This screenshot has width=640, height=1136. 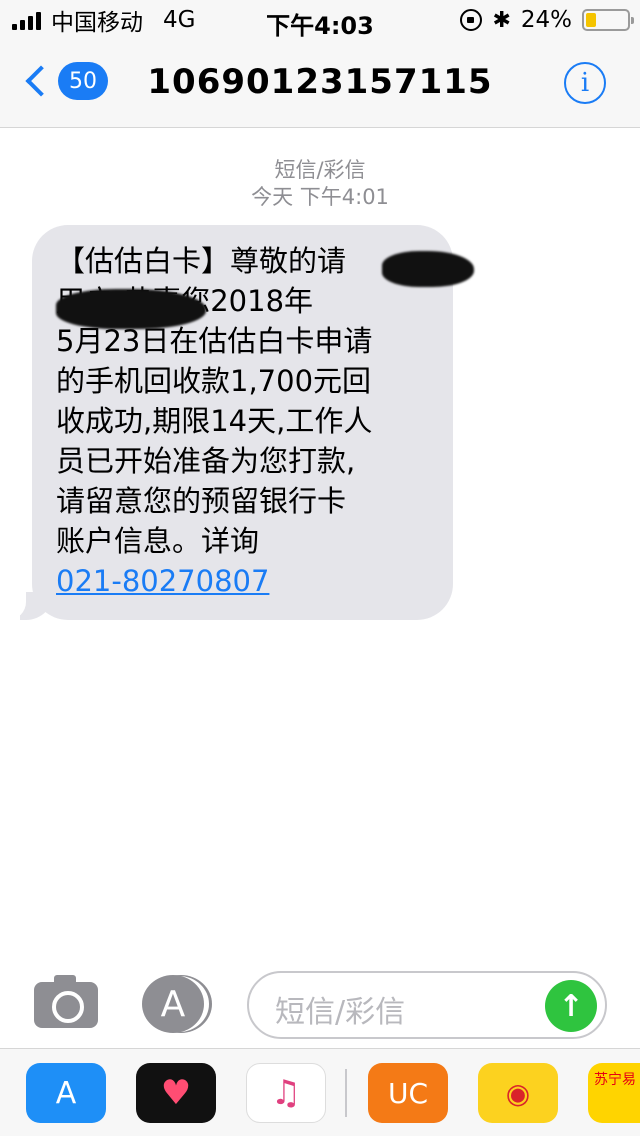 What do you see at coordinates (320, 170) in the screenshot?
I see `message-type-label: 短信/彩信` at bounding box center [320, 170].